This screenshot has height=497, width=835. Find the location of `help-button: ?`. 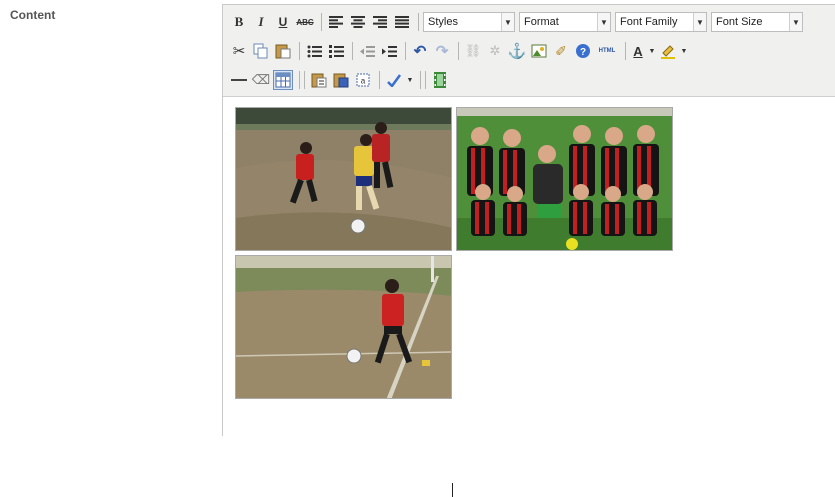

help-button: ? is located at coordinates (583, 51).